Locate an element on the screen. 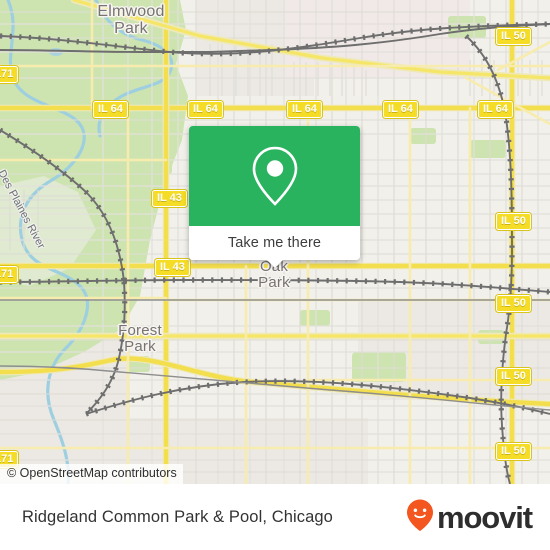  popup-header is located at coordinates (274, 176).